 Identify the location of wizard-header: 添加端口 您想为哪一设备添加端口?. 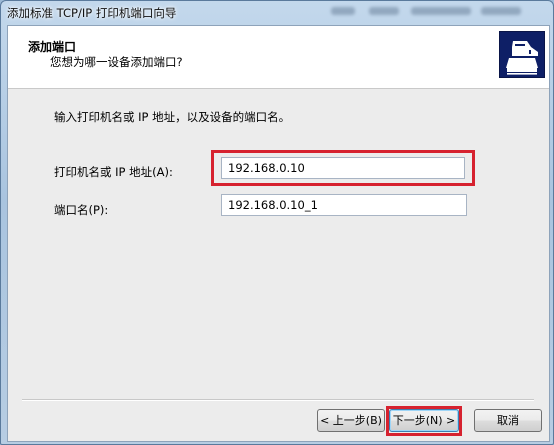
(278, 57).